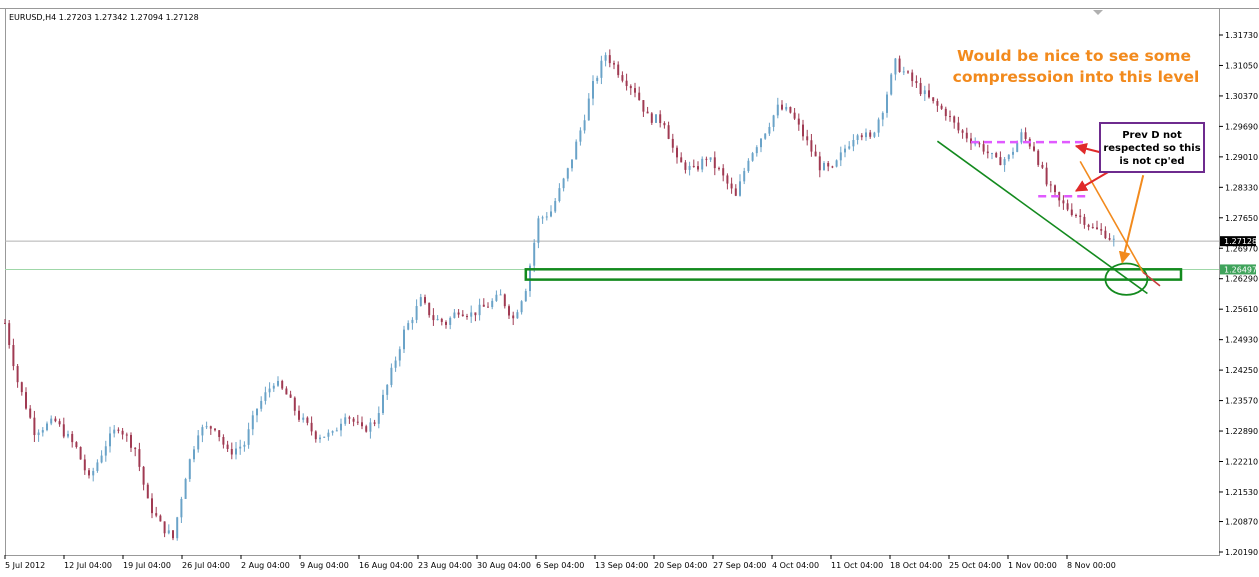 This screenshot has width=1259, height=577. Describe the element at coordinates (147, 565) in the screenshot. I see `x-tick-label: 19 Jul 04:00` at that location.